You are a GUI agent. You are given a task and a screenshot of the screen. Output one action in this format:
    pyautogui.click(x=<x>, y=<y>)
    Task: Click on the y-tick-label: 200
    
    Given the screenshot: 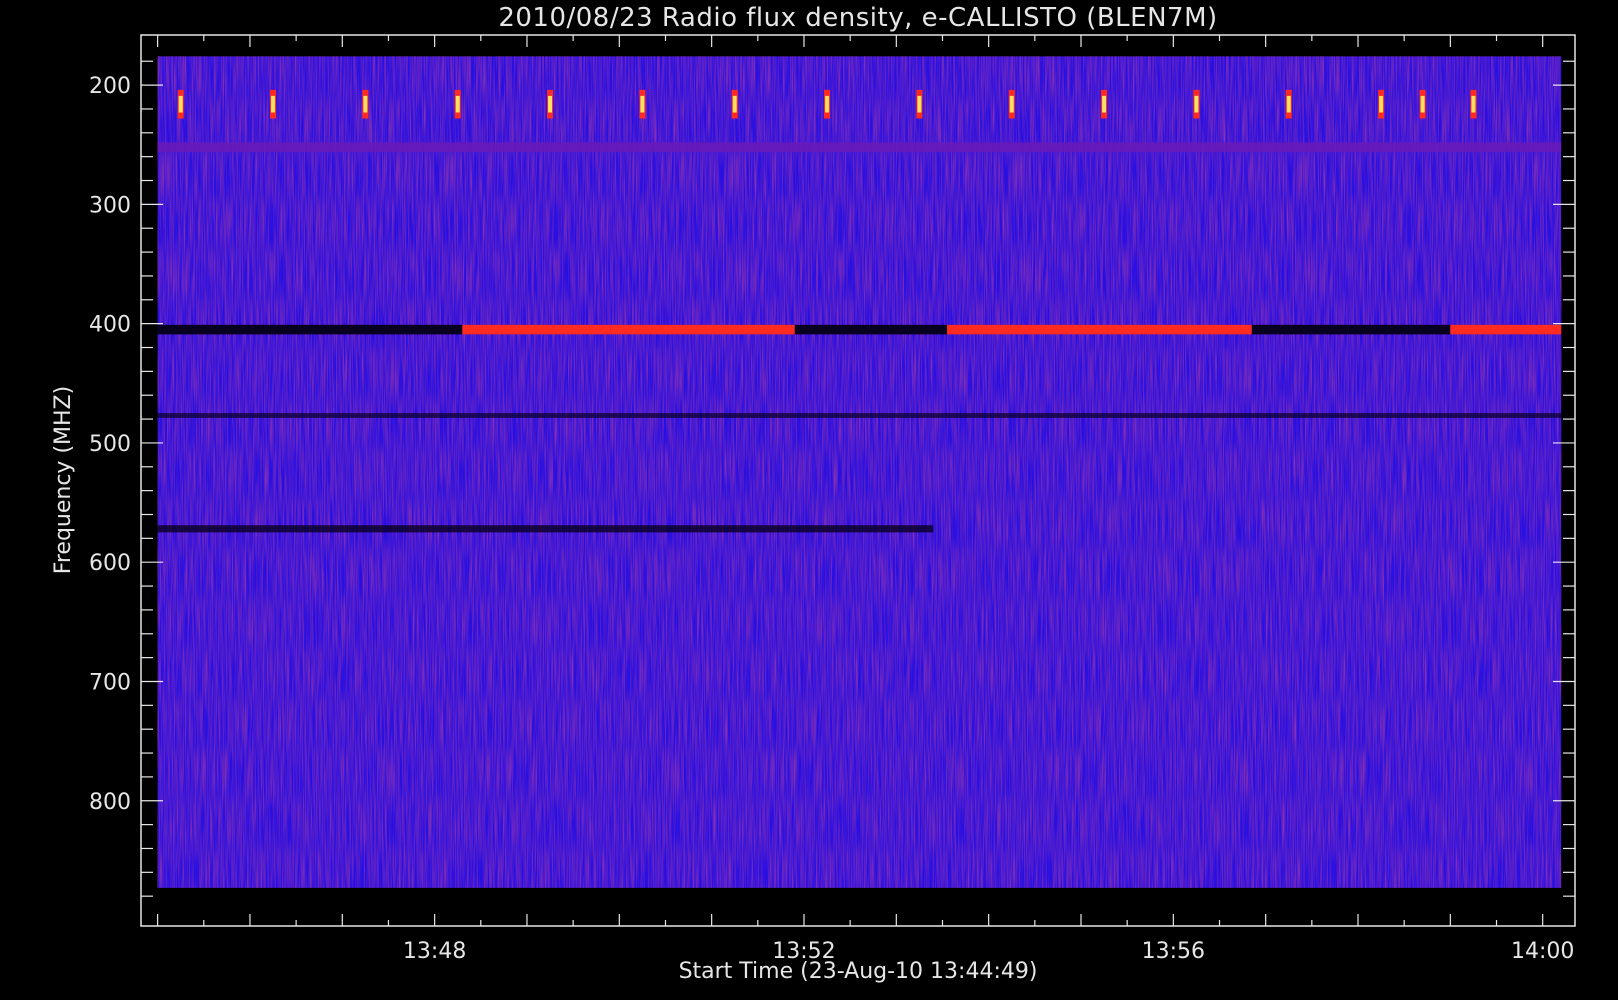 What is the action you would take?
    pyautogui.click(x=110, y=86)
    